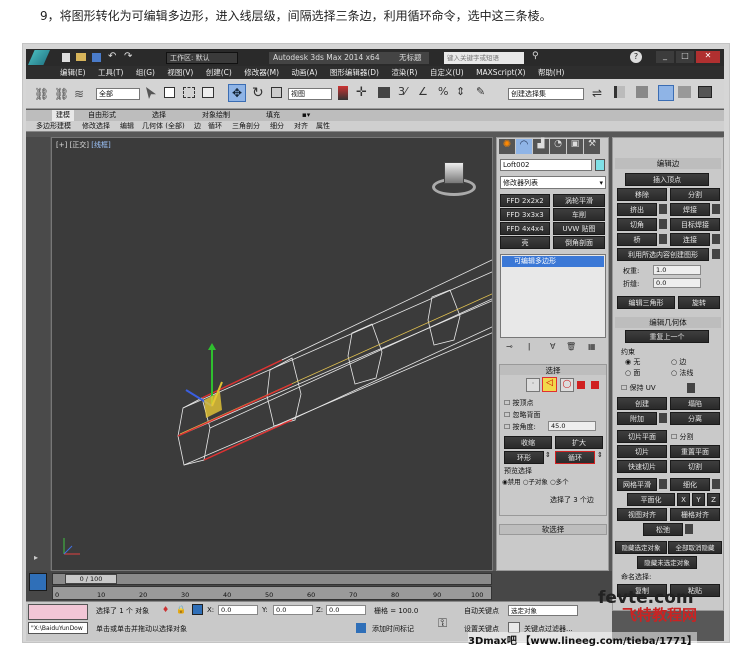 The height and width of the screenshot is (656, 750). I want to click on save-icon, so click(96, 57).